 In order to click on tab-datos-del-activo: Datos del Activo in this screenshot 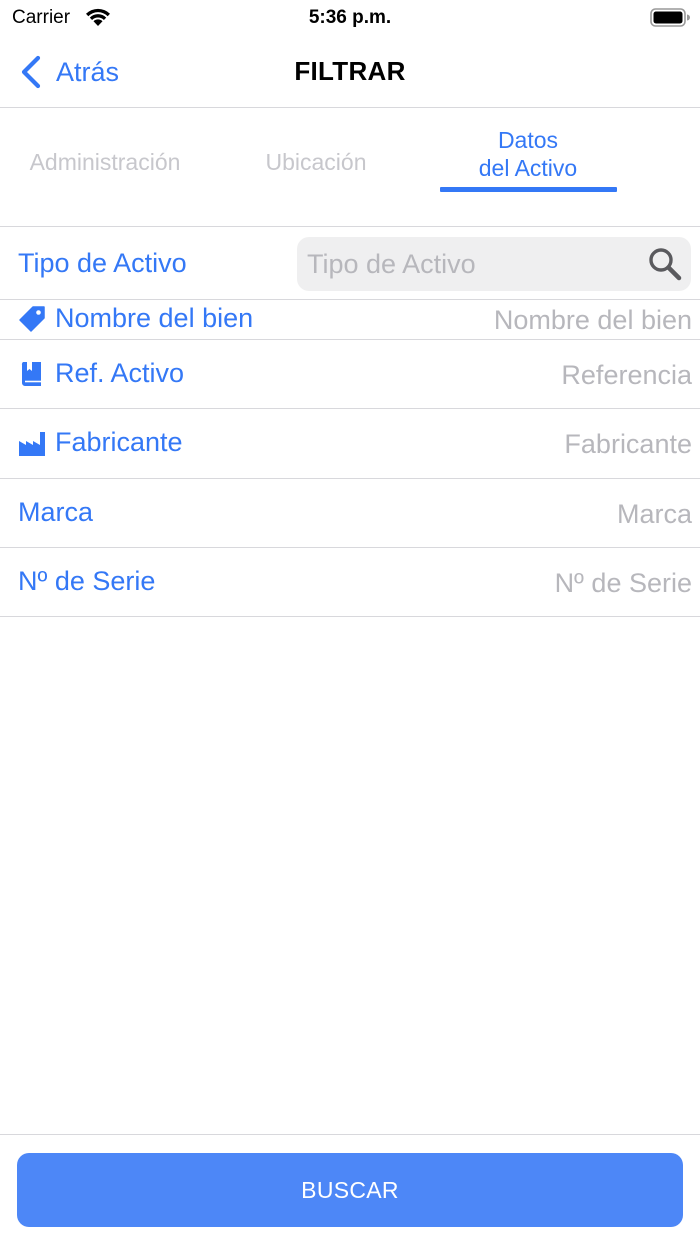, I will do `click(528, 154)`.